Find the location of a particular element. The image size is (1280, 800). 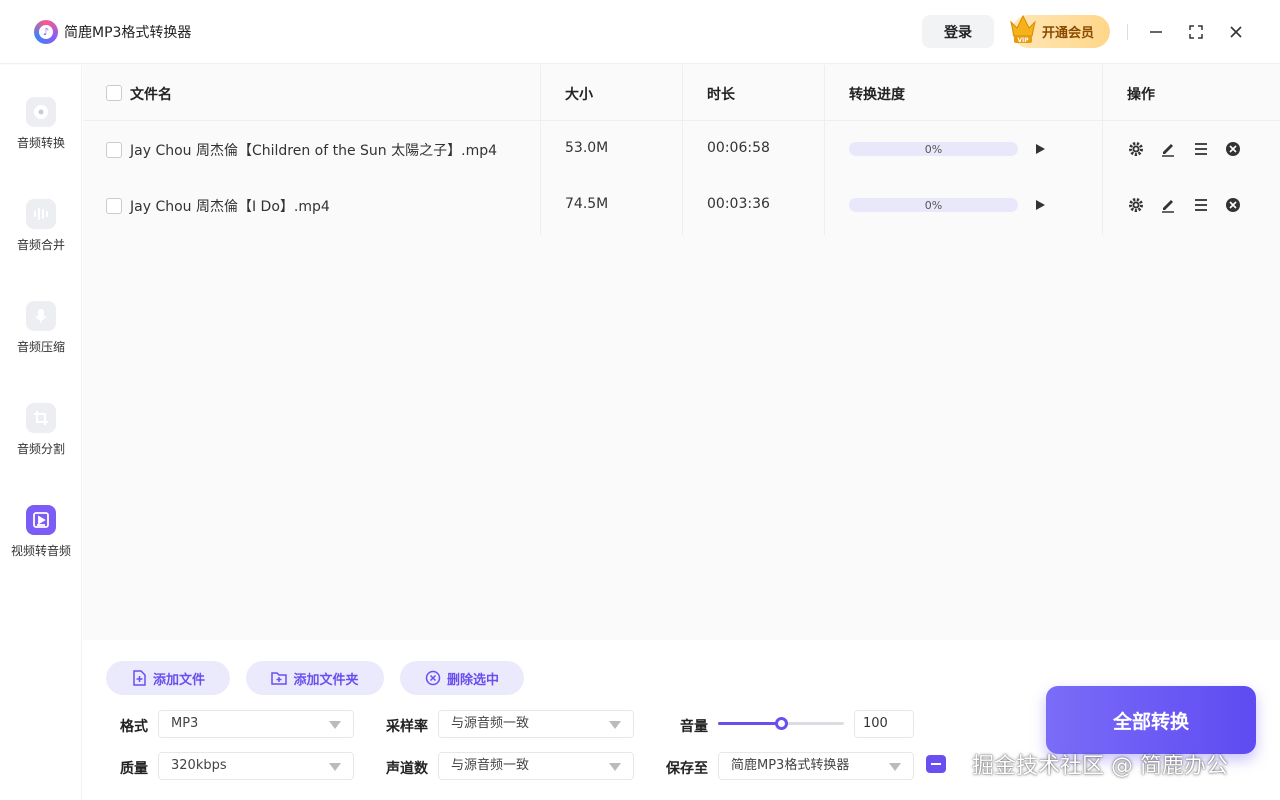

sidebar-item-audio-convert: 音频转换 is located at coordinates (41, 137).